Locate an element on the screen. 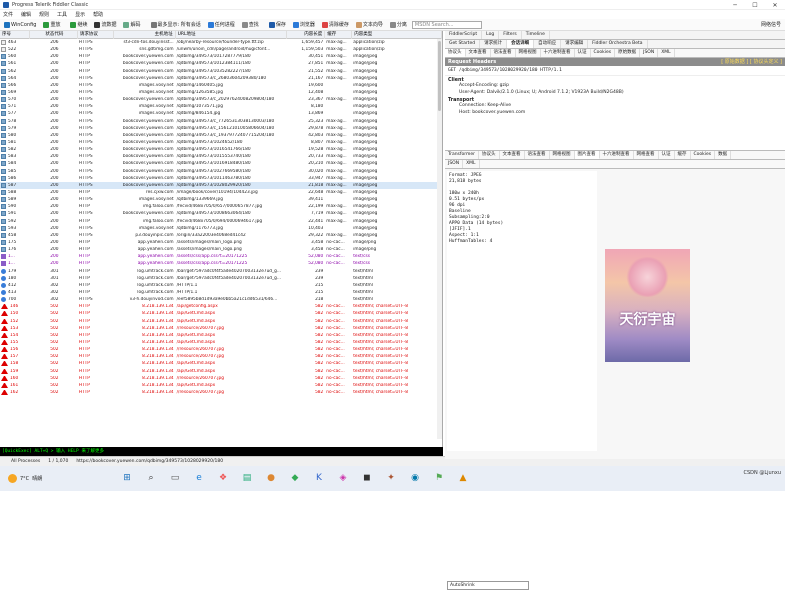 The image size is (785, 590). taskbar-app-icon: ⚑ is located at coordinates (439, 478).